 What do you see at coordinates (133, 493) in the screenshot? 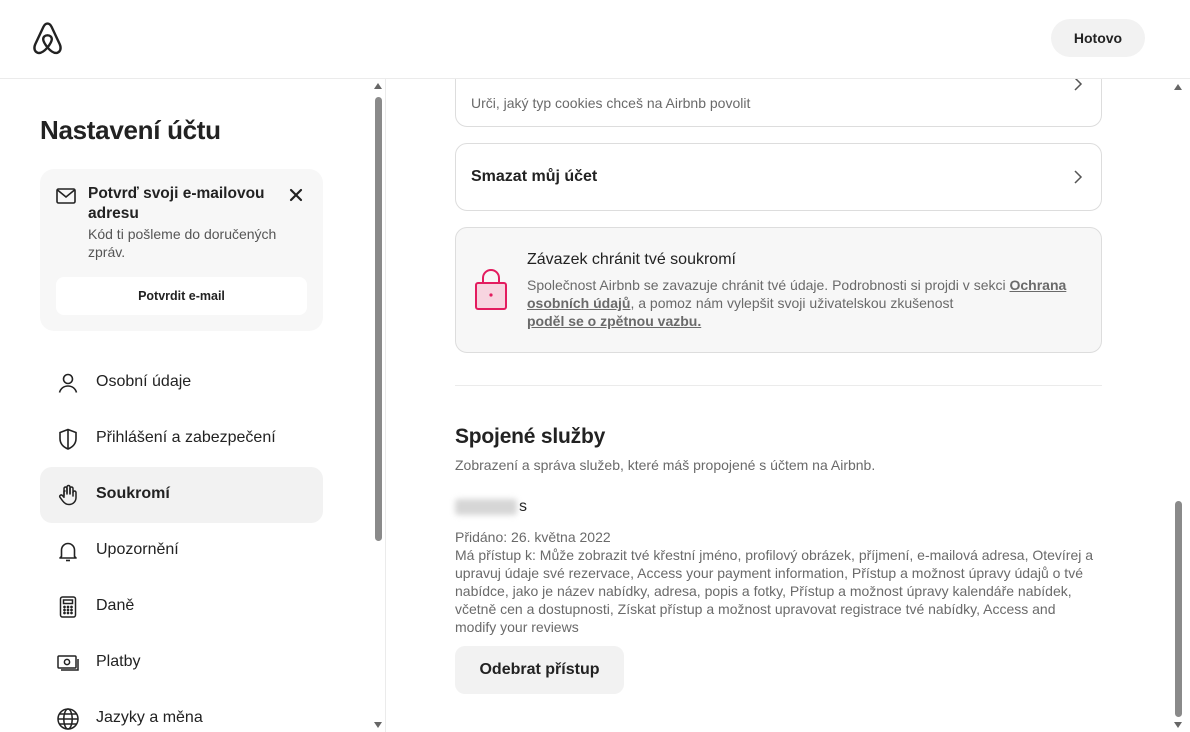
I see `sidebar-item-label: Soukromí` at bounding box center [133, 493].